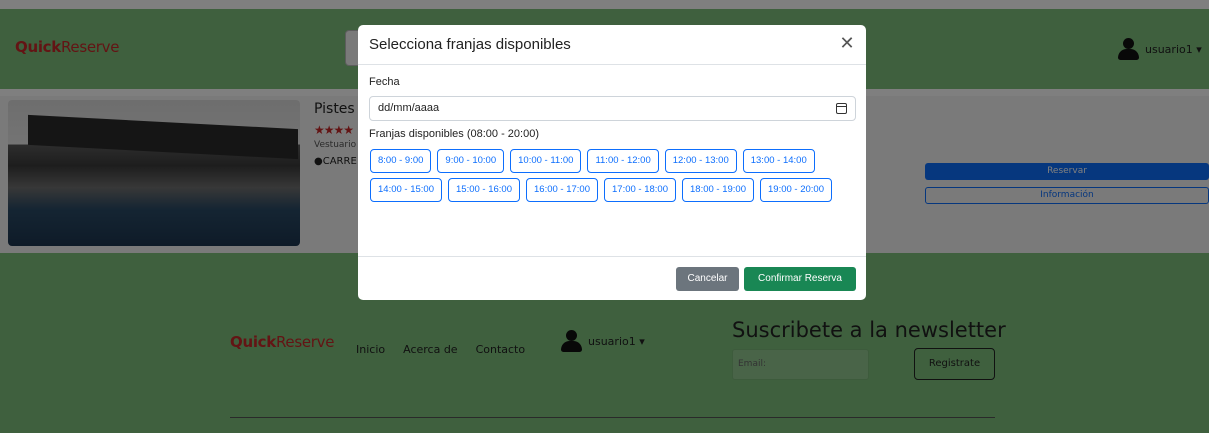 The image size is (1209, 433). What do you see at coordinates (471, 161) in the screenshot?
I see `slot-button: 9:00 - 10:00` at bounding box center [471, 161].